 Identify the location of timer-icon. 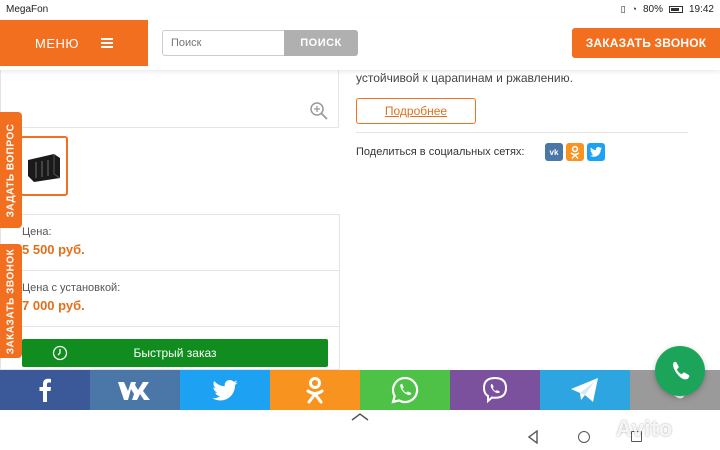
(60, 353).